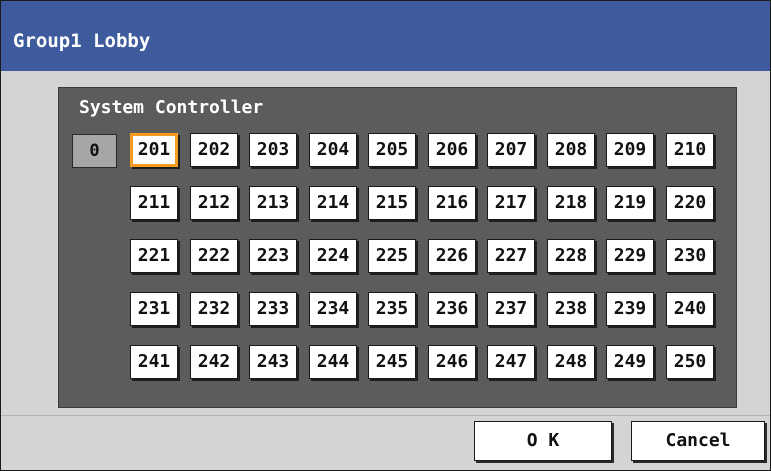 Image resolution: width=771 pixels, height=471 pixels. Describe the element at coordinates (154, 362) in the screenshot. I see `address-cell-241: 241` at that location.